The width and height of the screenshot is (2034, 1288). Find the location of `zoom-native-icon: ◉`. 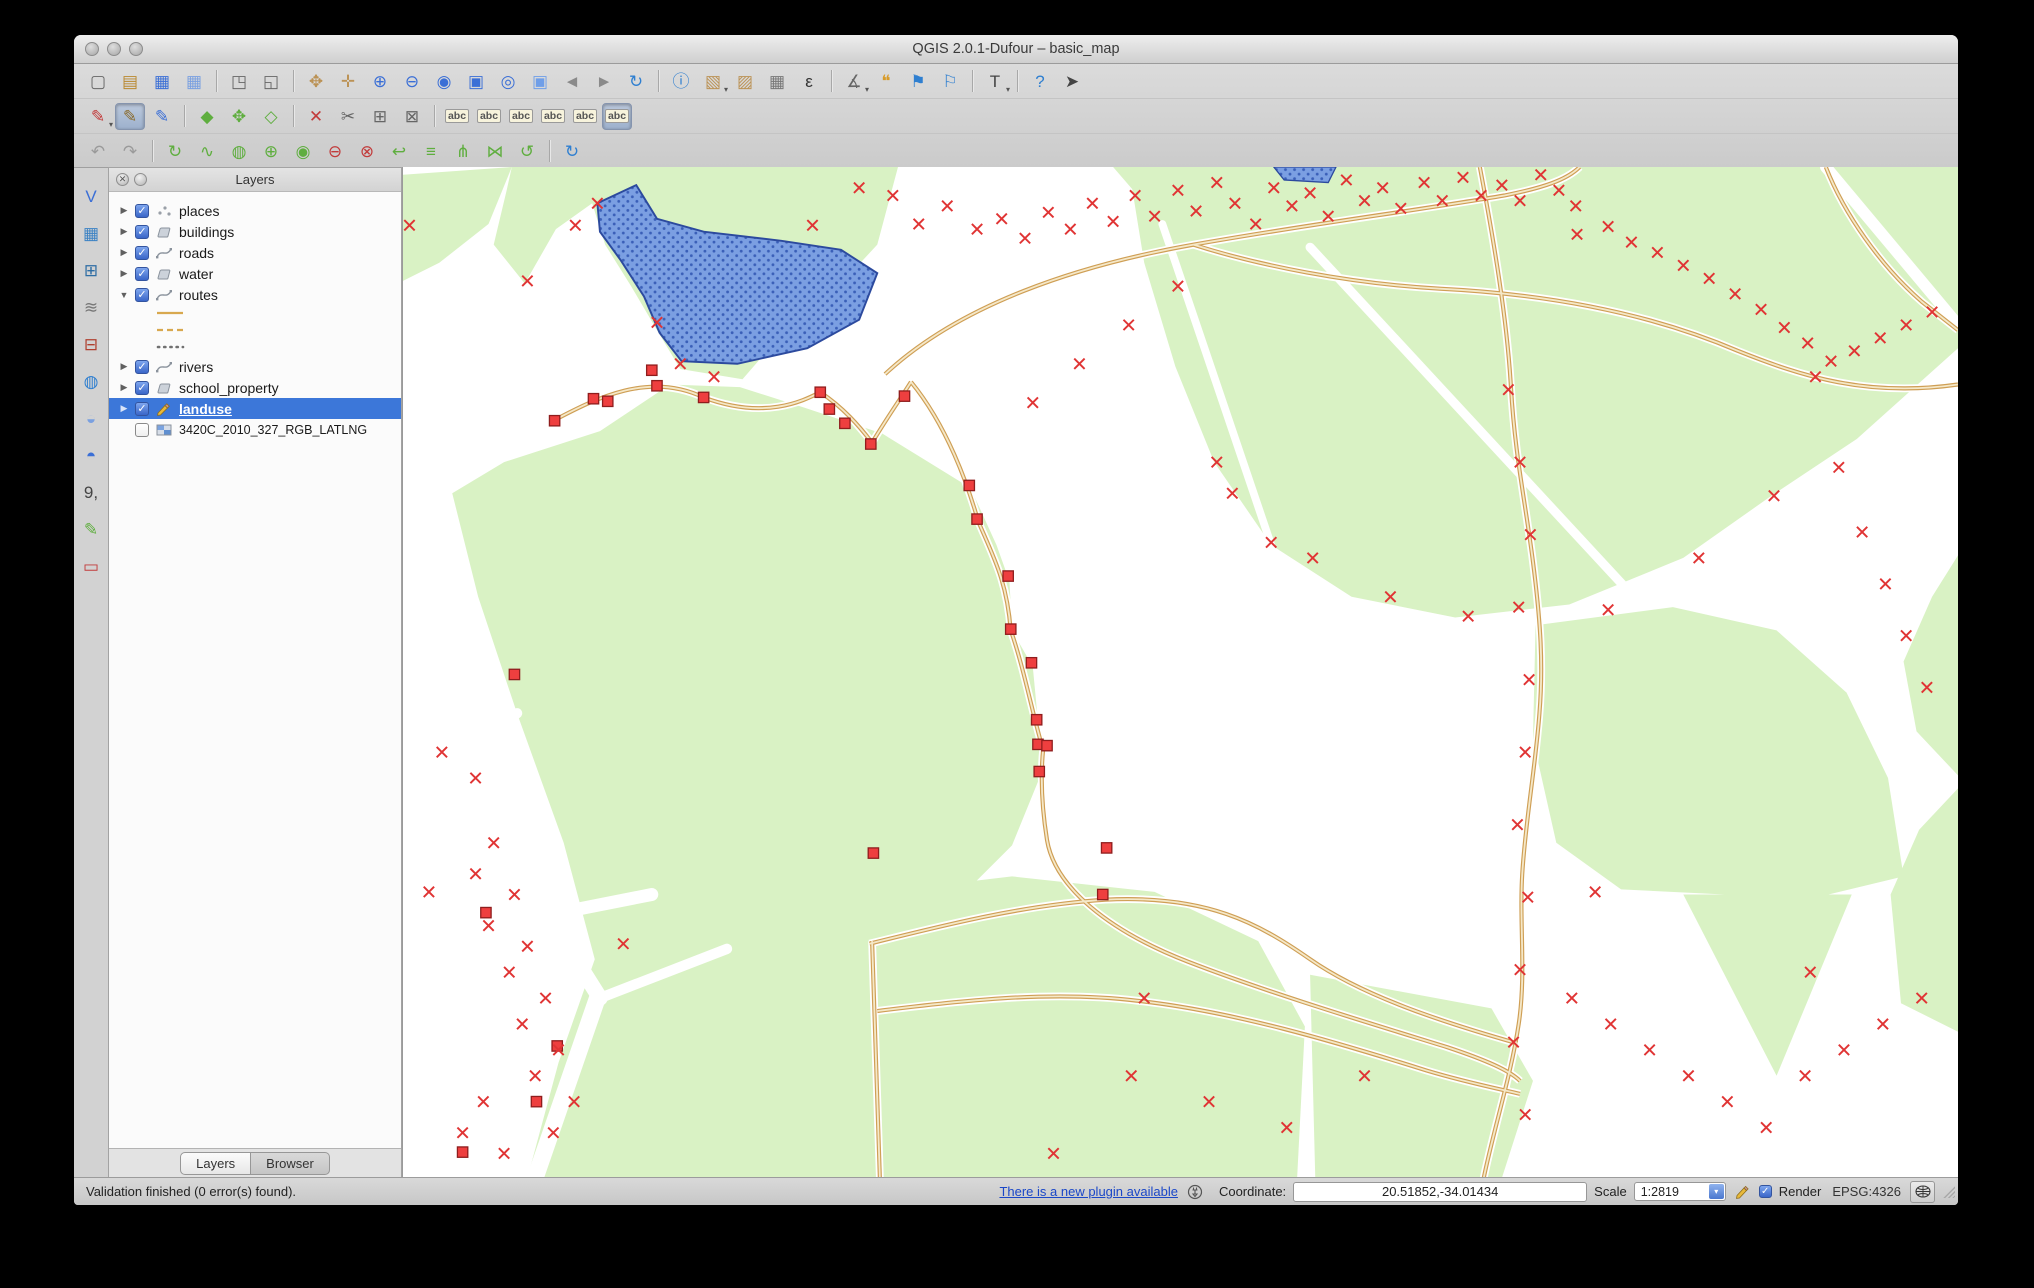

zoom-native-icon: ◉ is located at coordinates (444, 81).